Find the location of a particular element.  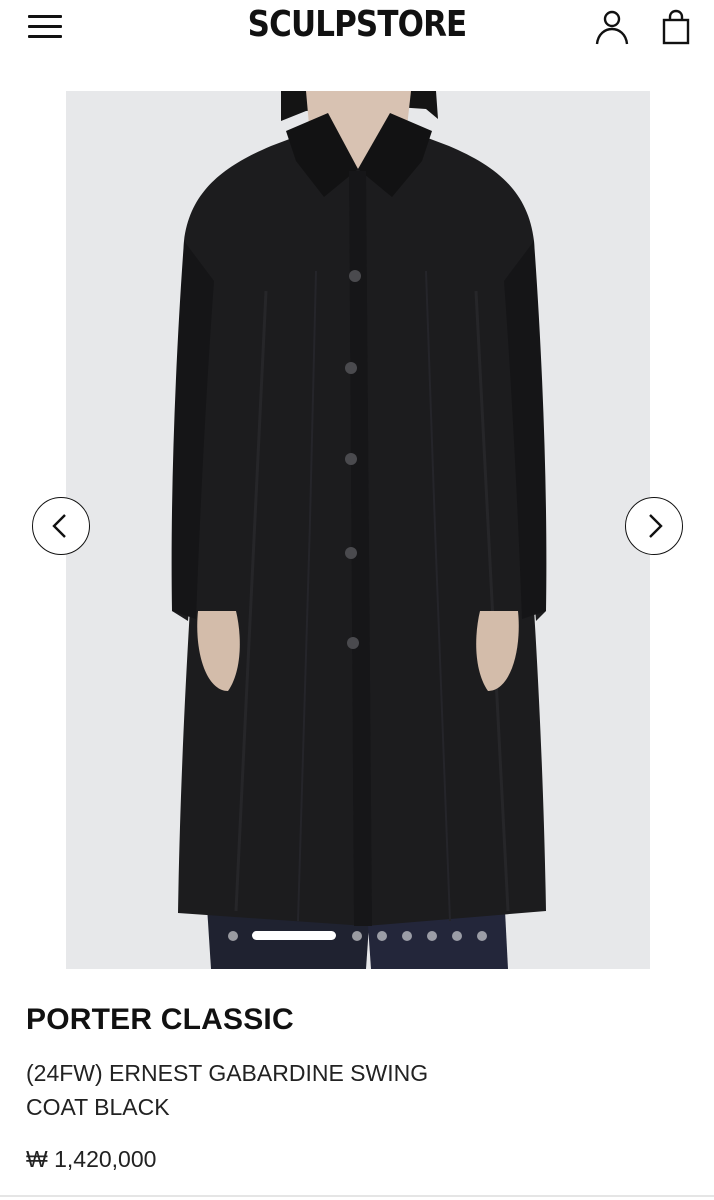

previous-image-button is located at coordinates (61, 526).